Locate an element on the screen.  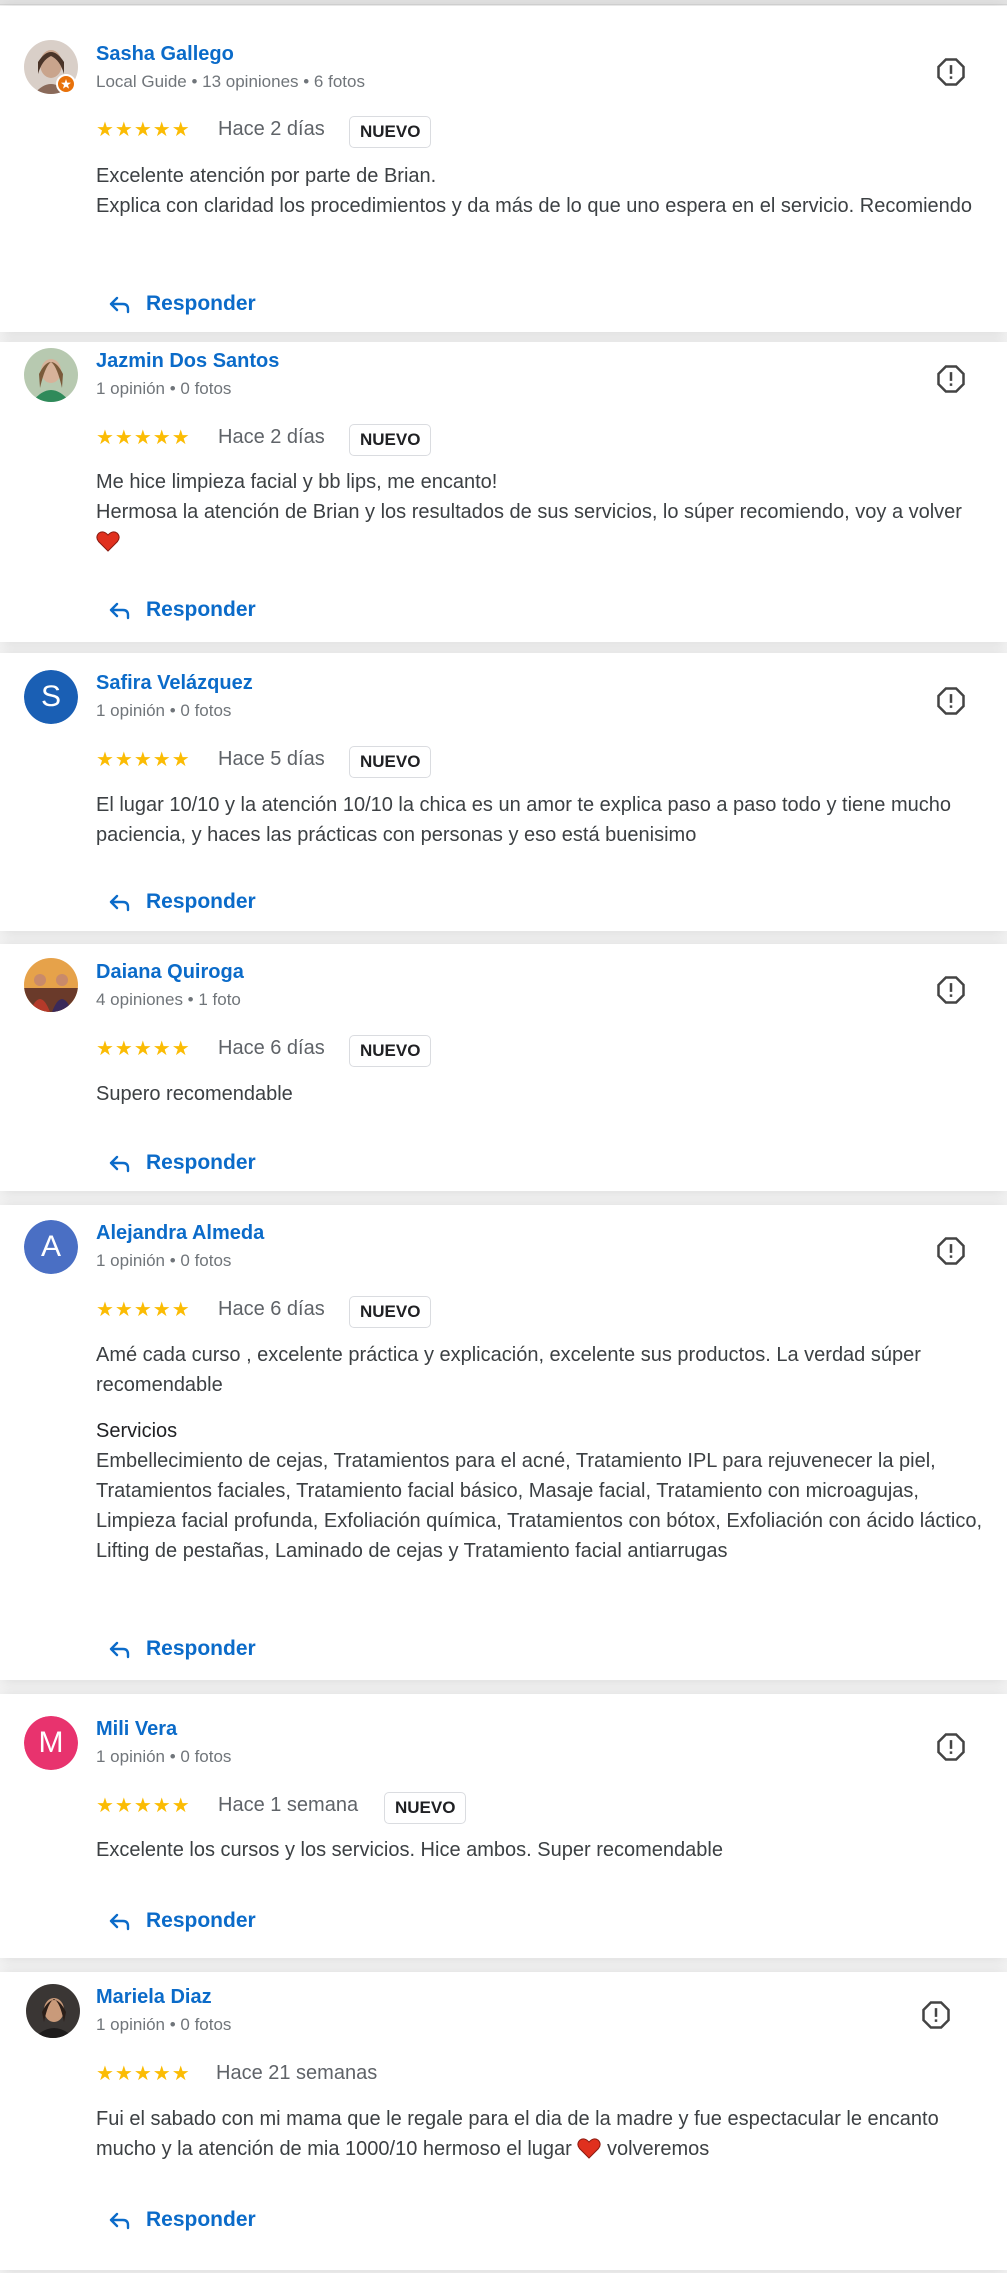
avatar: S is located at coordinates (51, 697).